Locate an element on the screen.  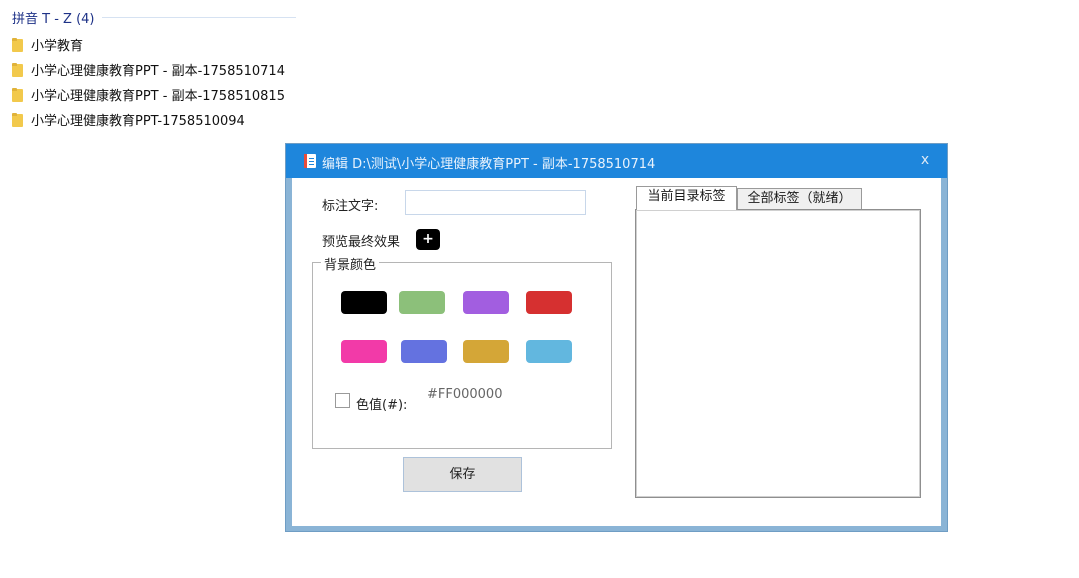
custom-color-caption: 色值(#): is located at coordinates (382, 405).